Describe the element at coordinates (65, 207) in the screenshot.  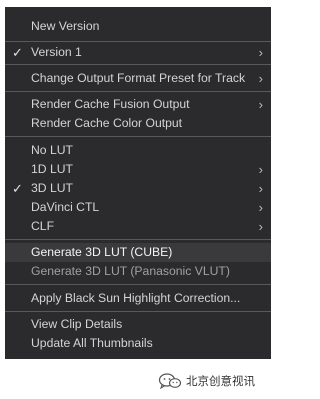
I see `menu-item-label: DaVinci CTL` at that location.